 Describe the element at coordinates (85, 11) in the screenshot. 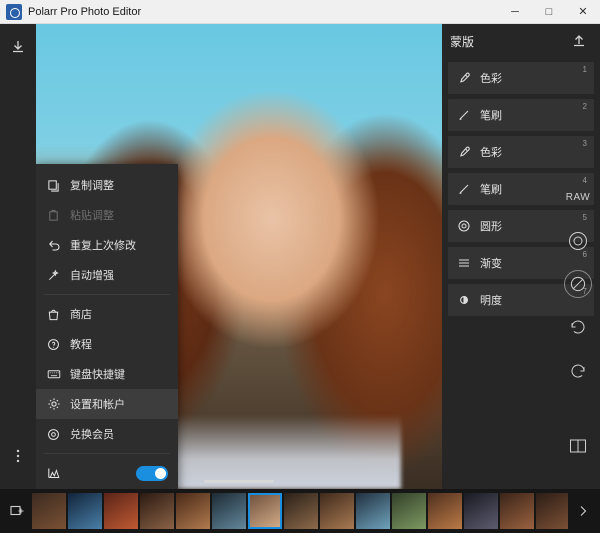

I see `window-title: Polarr Pro Photo Editor` at that location.